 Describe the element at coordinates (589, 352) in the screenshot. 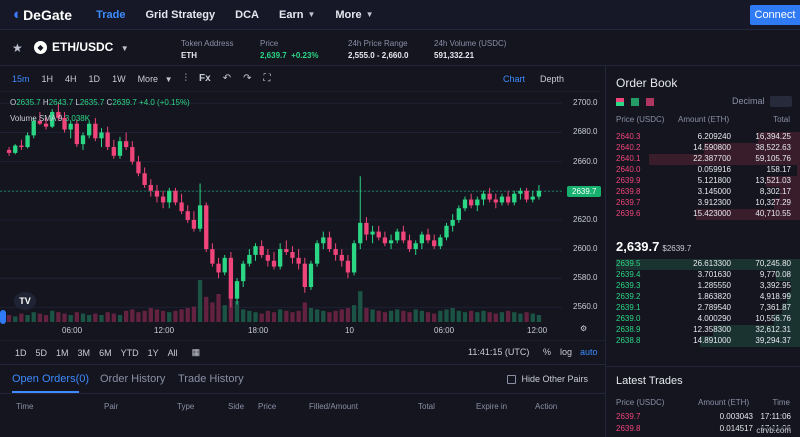

I see `auto-toggle: auto` at that location.